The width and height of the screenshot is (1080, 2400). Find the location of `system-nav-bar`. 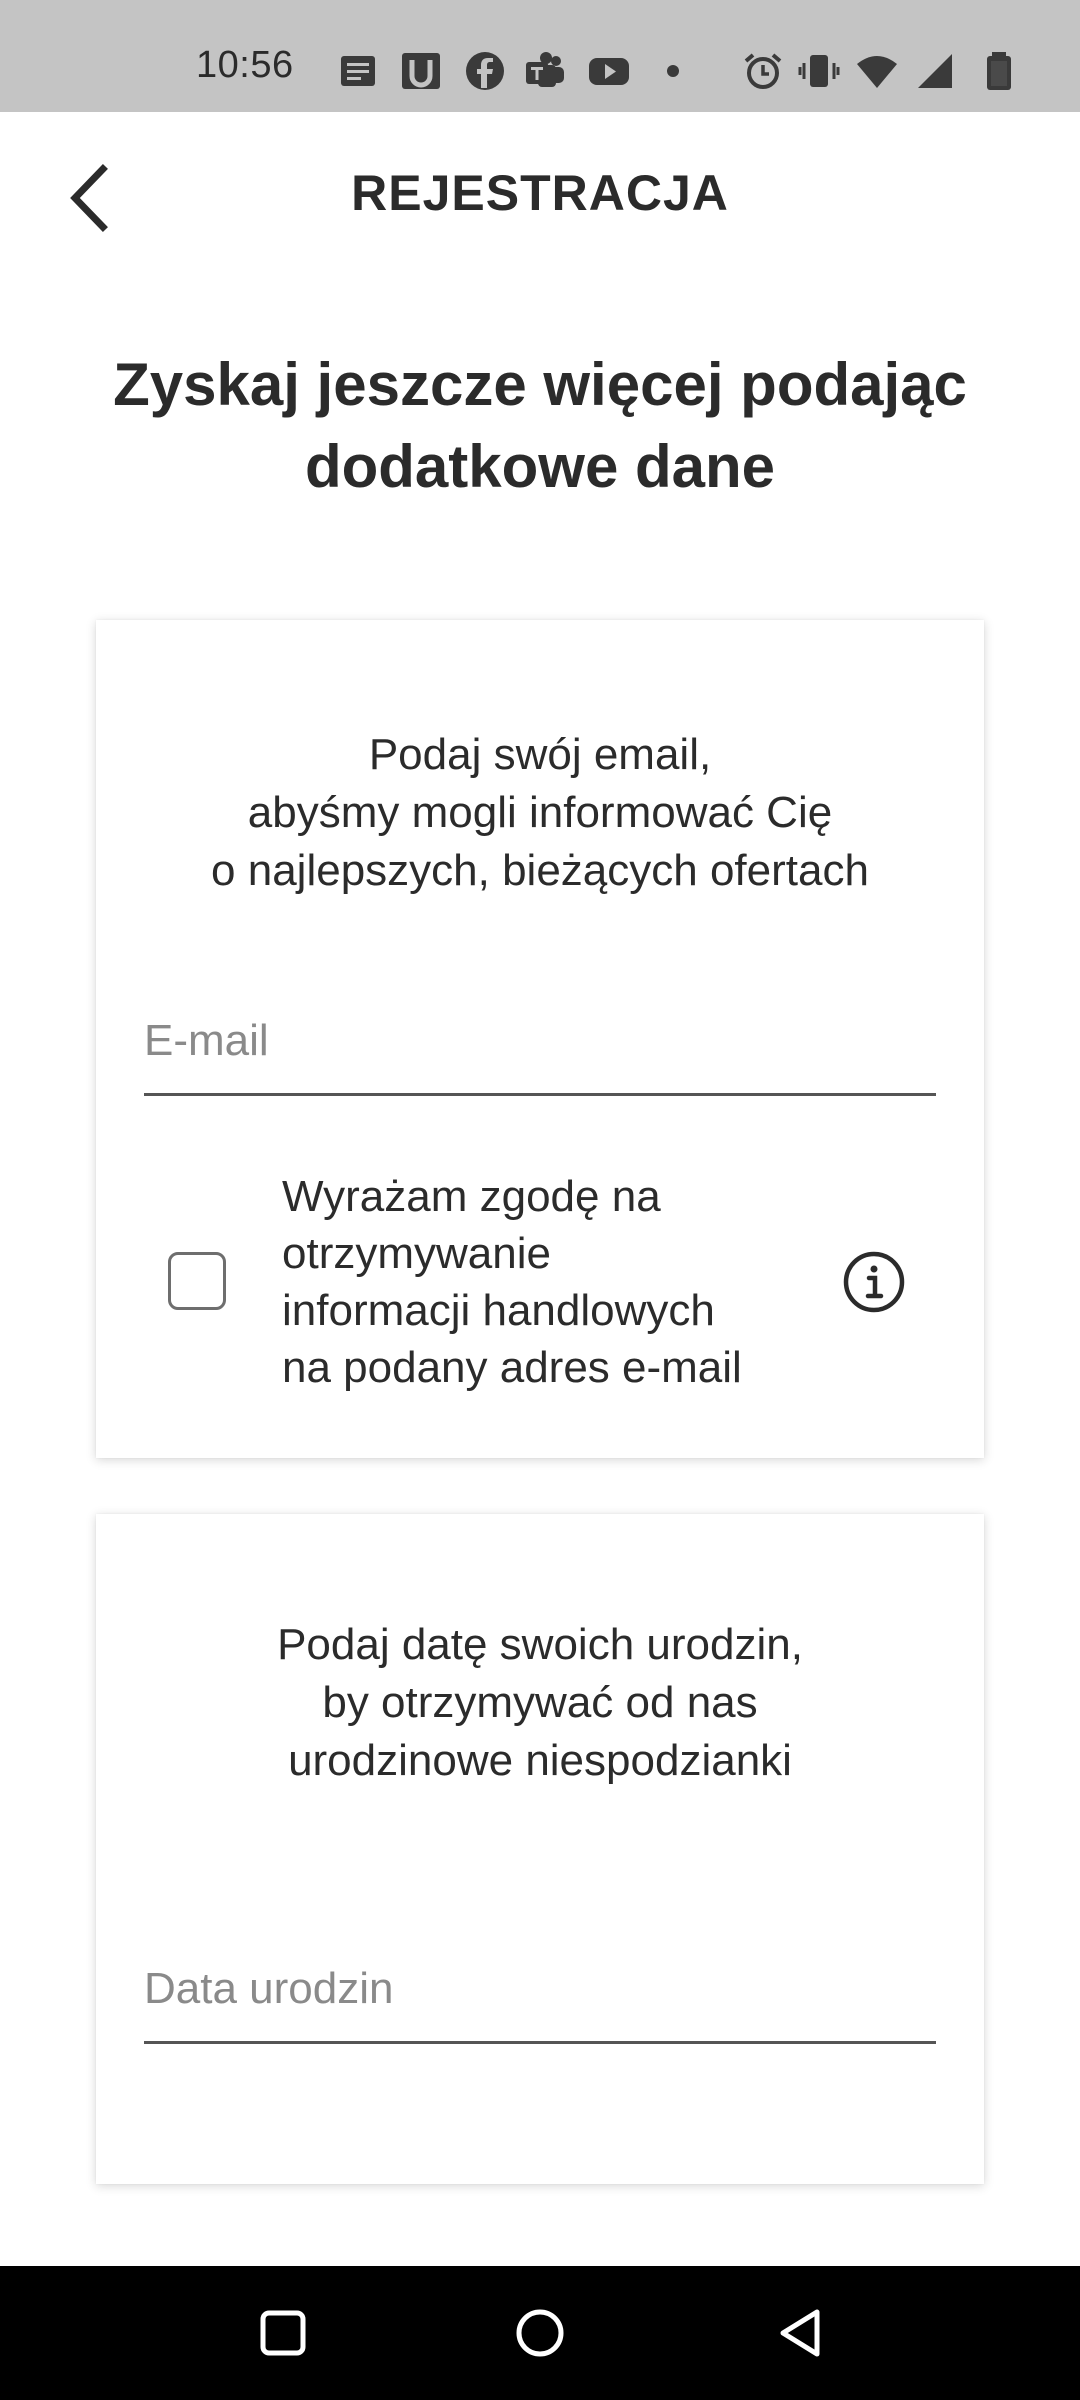

system-nav-bar is located at coordinates (540, 2333).